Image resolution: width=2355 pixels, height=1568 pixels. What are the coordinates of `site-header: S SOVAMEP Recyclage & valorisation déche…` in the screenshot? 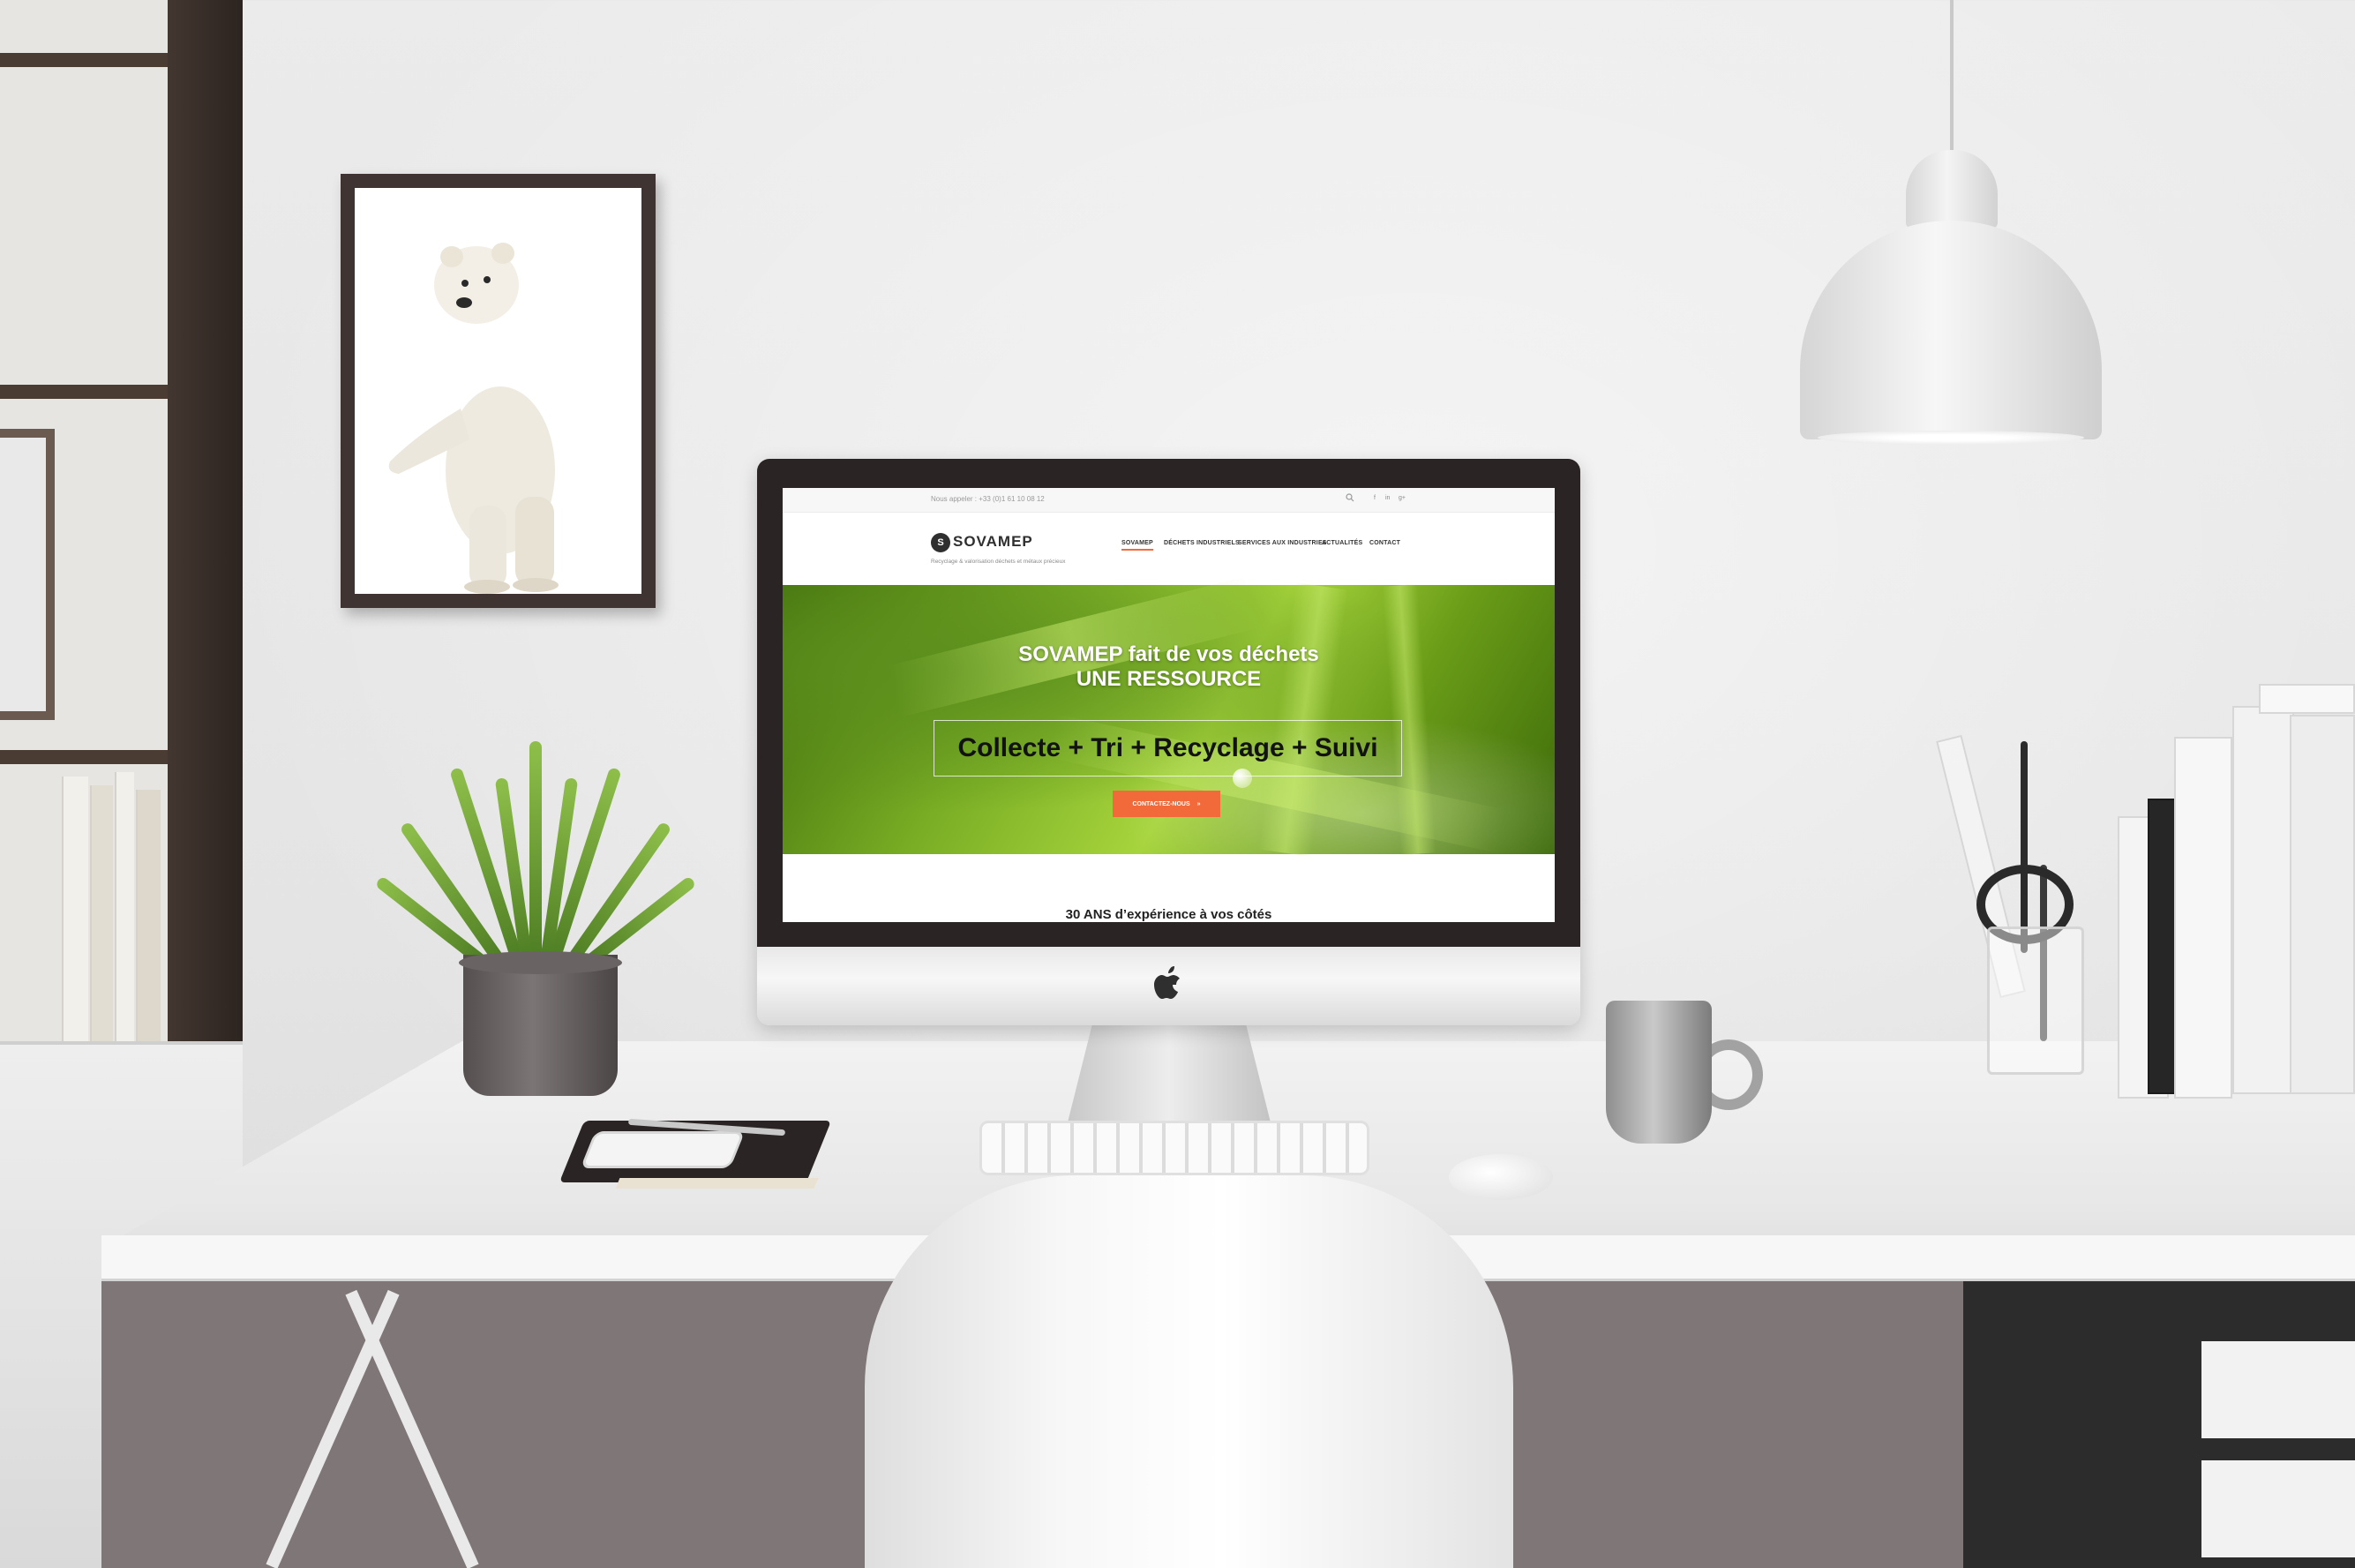 It's located at (1169, 549).